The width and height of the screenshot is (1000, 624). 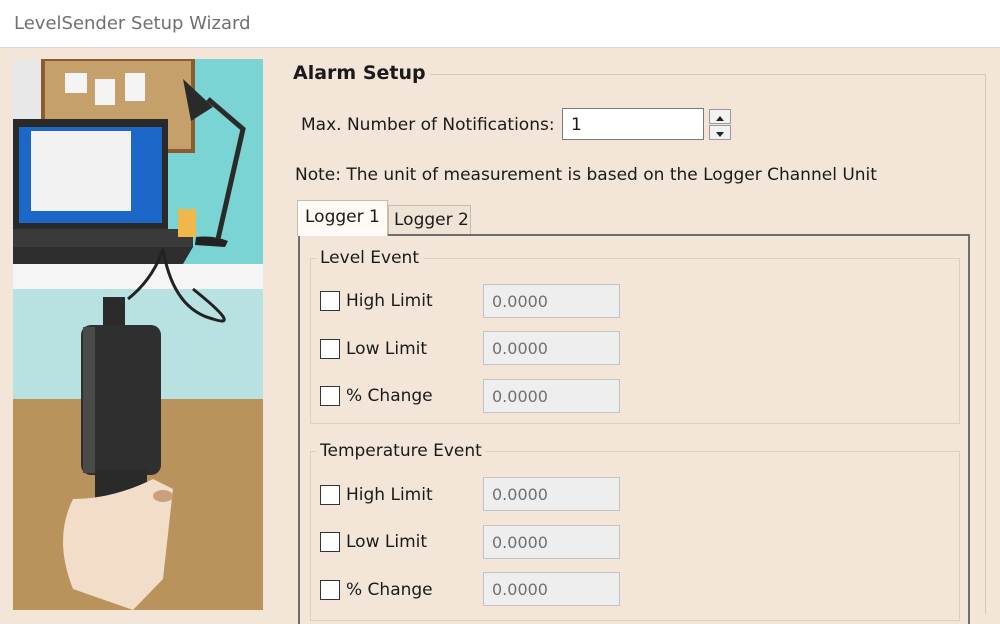 I want to click on level-change-checkbox, so click(x=330, y=396).